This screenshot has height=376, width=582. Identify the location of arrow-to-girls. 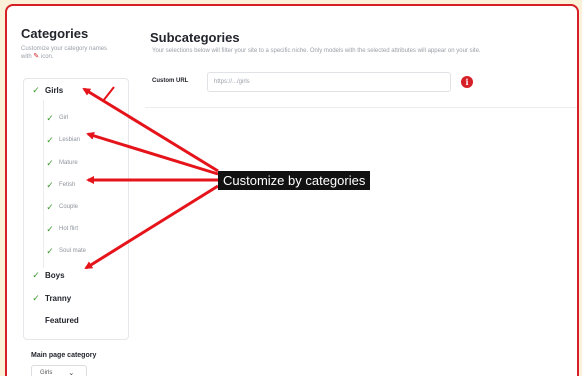
(150, 130).